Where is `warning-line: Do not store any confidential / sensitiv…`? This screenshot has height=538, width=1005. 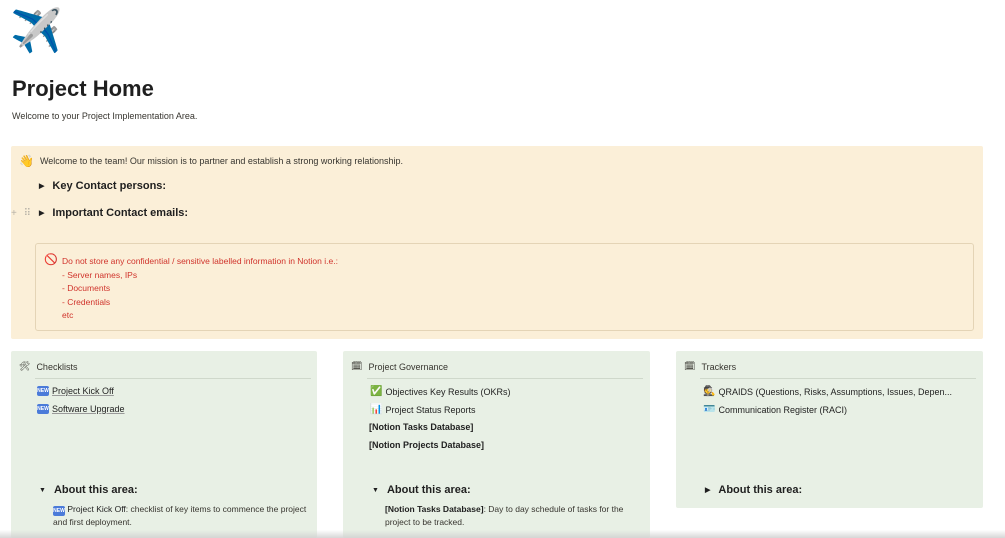
warning-line: Do not store any confidential / sensitiv… is located at coordinates (200, 261).